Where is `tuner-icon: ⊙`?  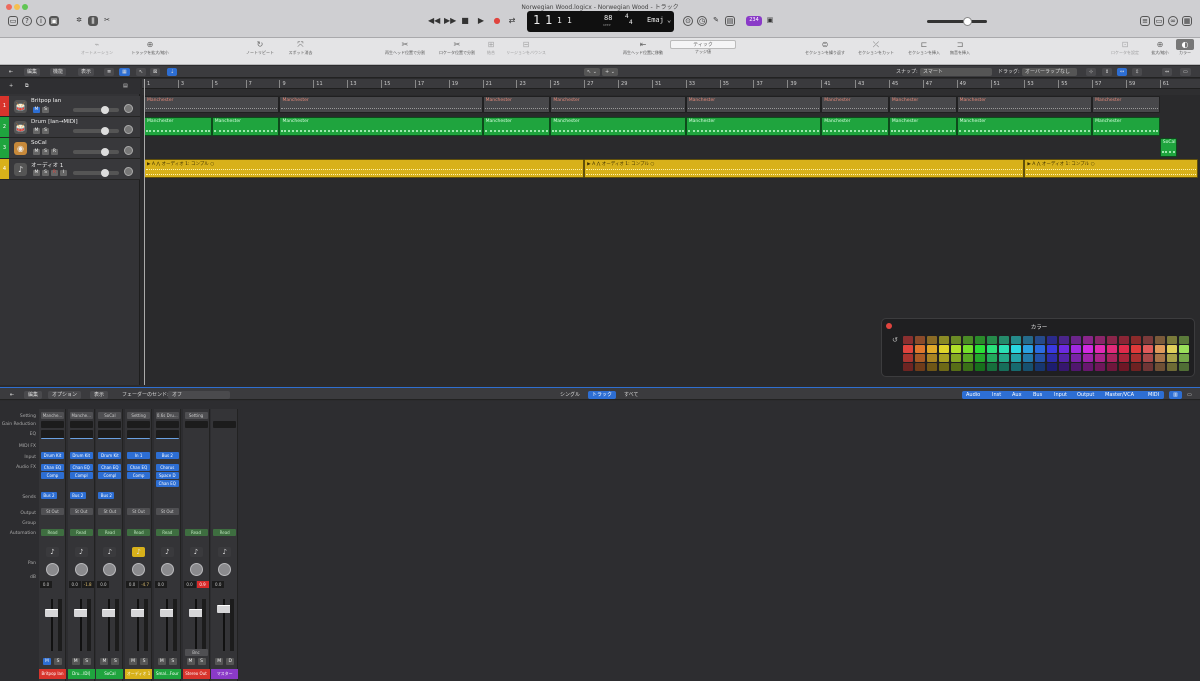
tuner-icon: ⊙ is located at coordinates (688, 21).